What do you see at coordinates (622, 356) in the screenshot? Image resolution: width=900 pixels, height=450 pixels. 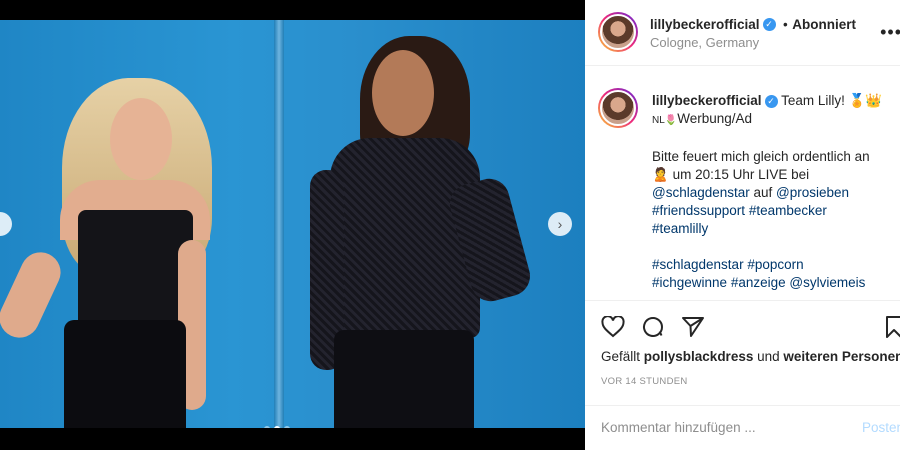 I see `likes-prefix: Gefällt` at bounding box center [622, 356].